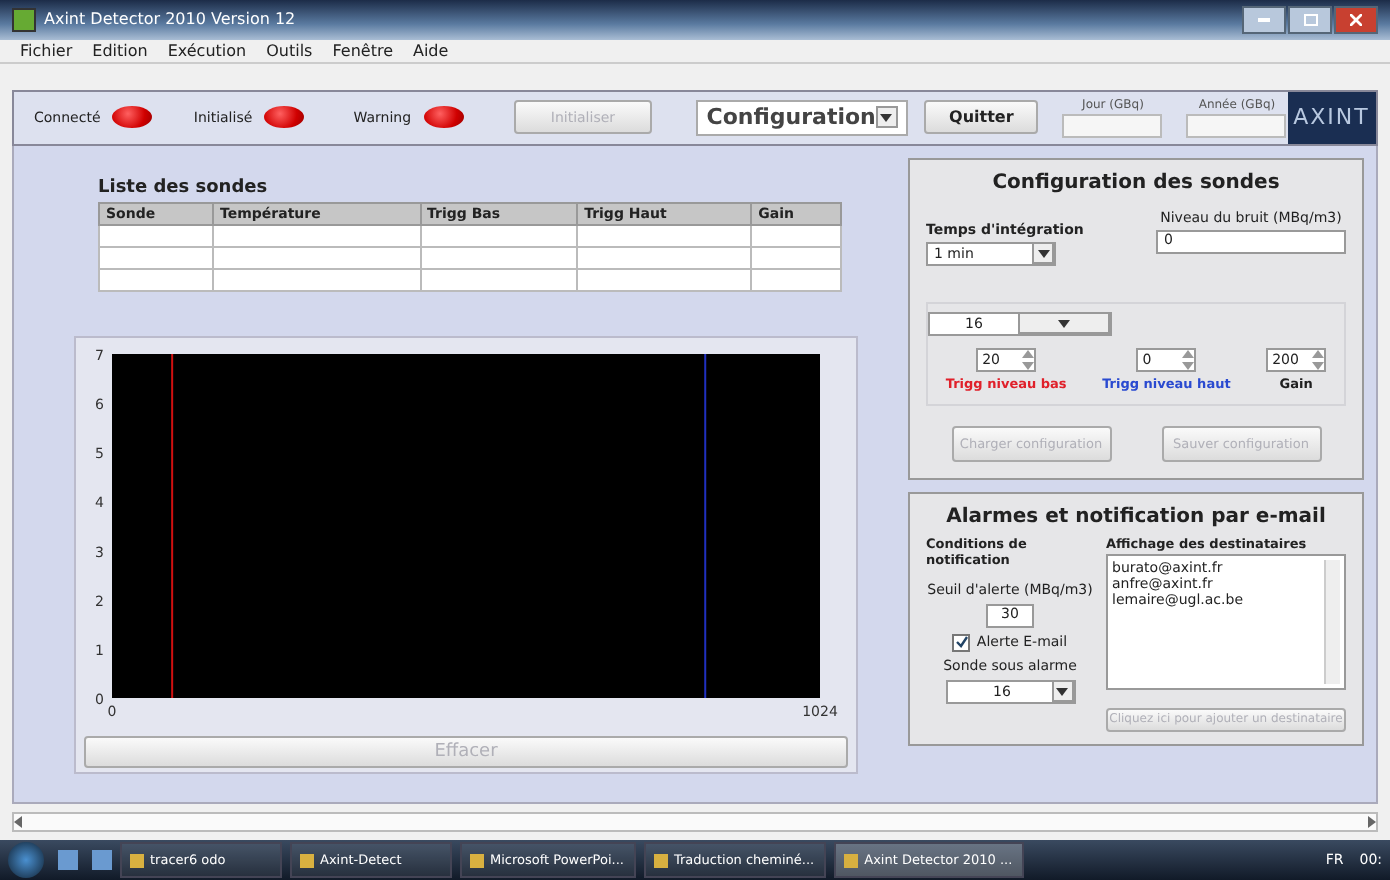 This screenshot has width=1390, height=880. I want to click on scroll-left-icon, so click(19, 822).